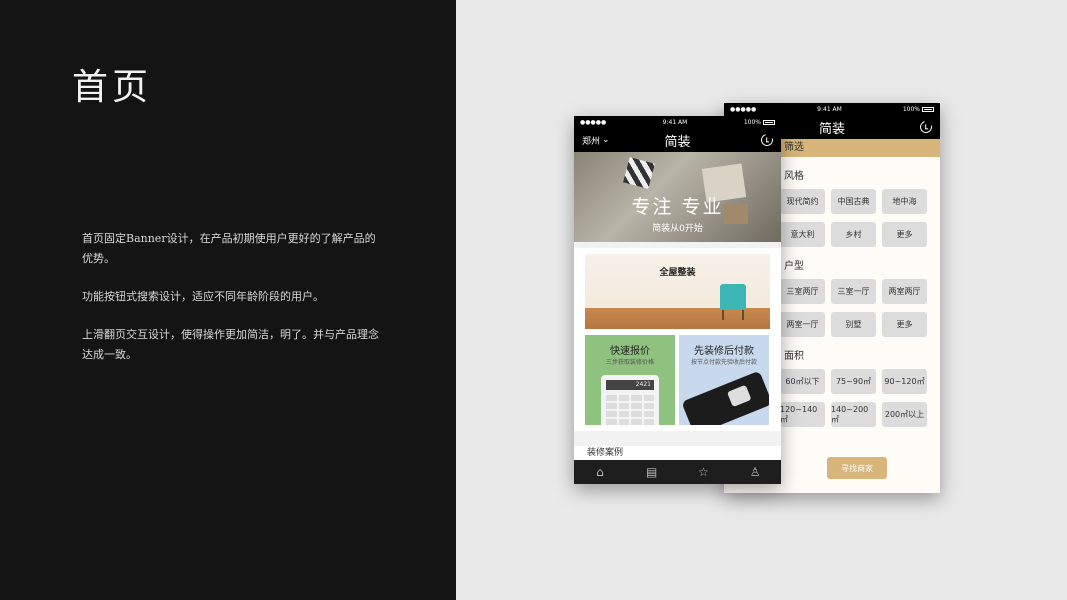 The width and height of the screenshot is (1067, 600). What do you see at coordinates (652, 472) in the screenshot?
I see `book-icon: ▤` at bounding box center [652, 472].